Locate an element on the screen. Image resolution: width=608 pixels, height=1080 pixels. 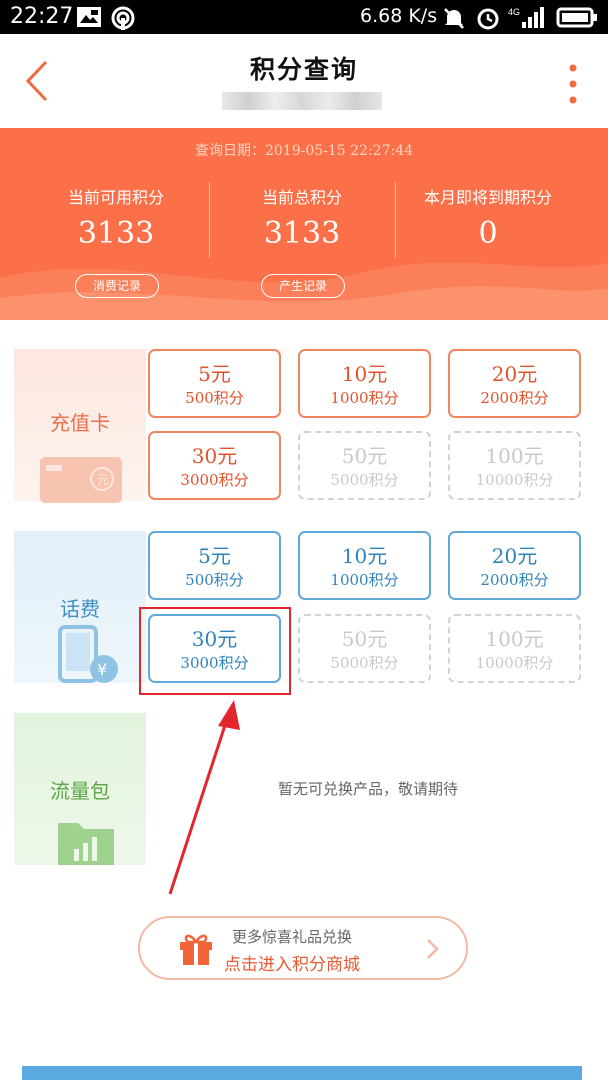
mute-icon is located at coordinates (454, 18).